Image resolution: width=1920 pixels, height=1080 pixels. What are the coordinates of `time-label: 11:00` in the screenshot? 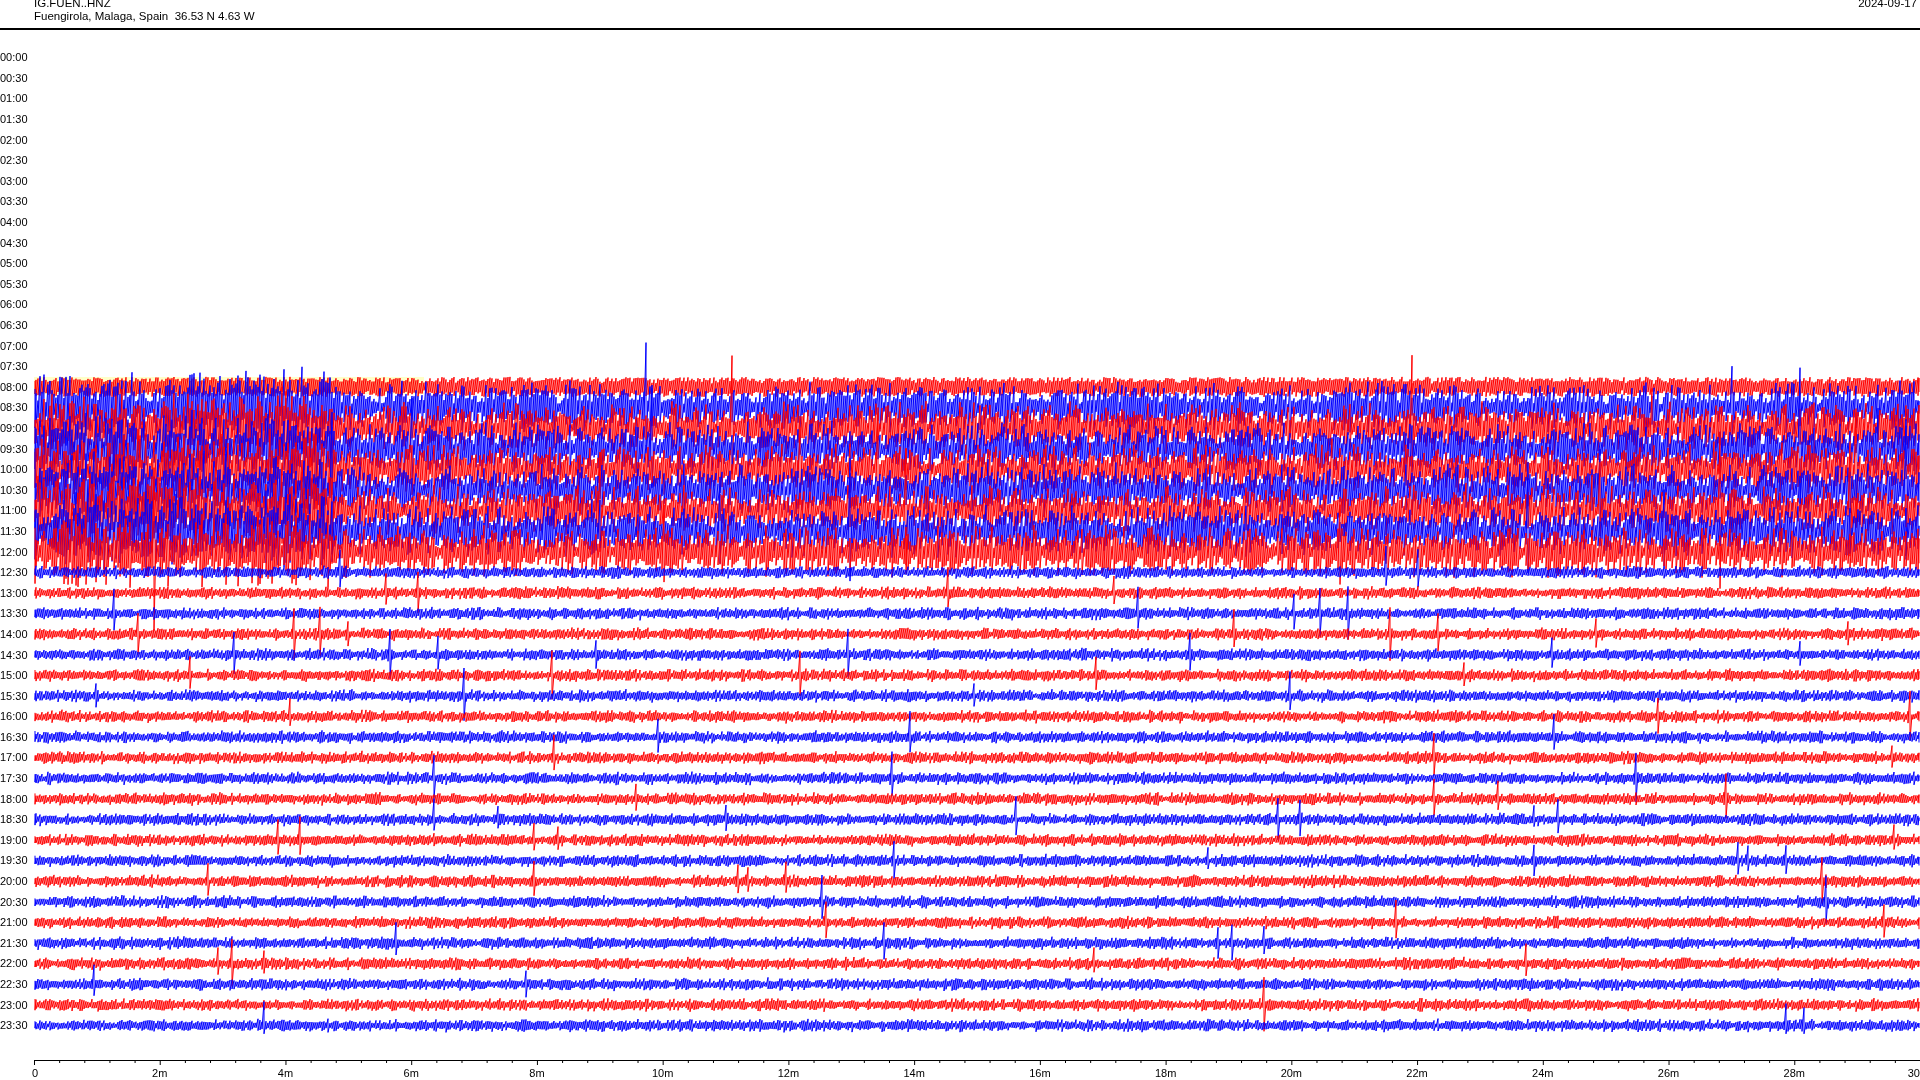 It's located at (13, 510).